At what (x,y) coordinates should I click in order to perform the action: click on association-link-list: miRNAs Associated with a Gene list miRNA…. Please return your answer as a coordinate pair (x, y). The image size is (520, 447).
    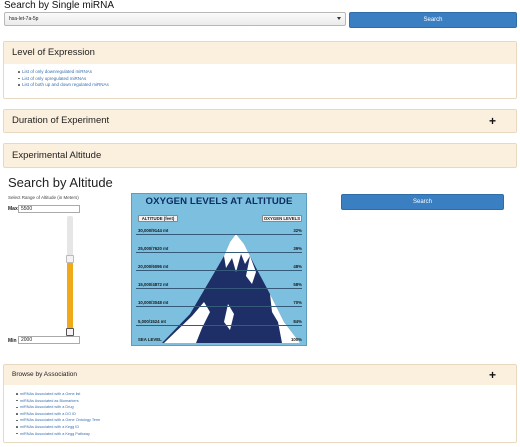
    Looking at the image, I should click on (260, 411).